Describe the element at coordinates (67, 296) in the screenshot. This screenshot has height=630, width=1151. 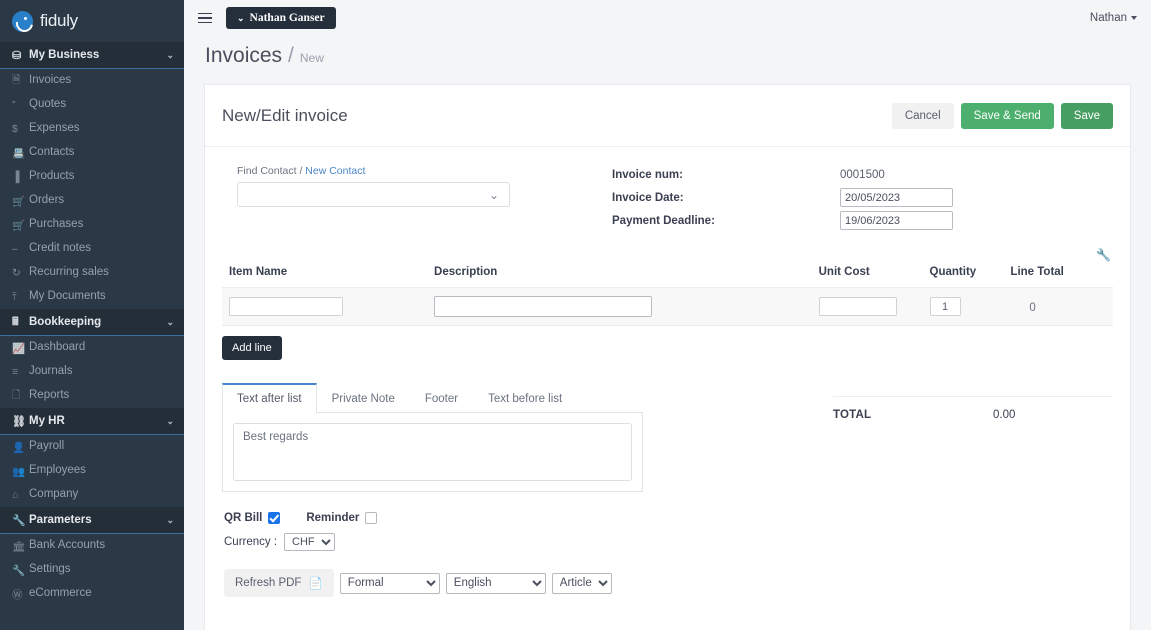
I see `sidebar-item-label: My Documents` at that location.